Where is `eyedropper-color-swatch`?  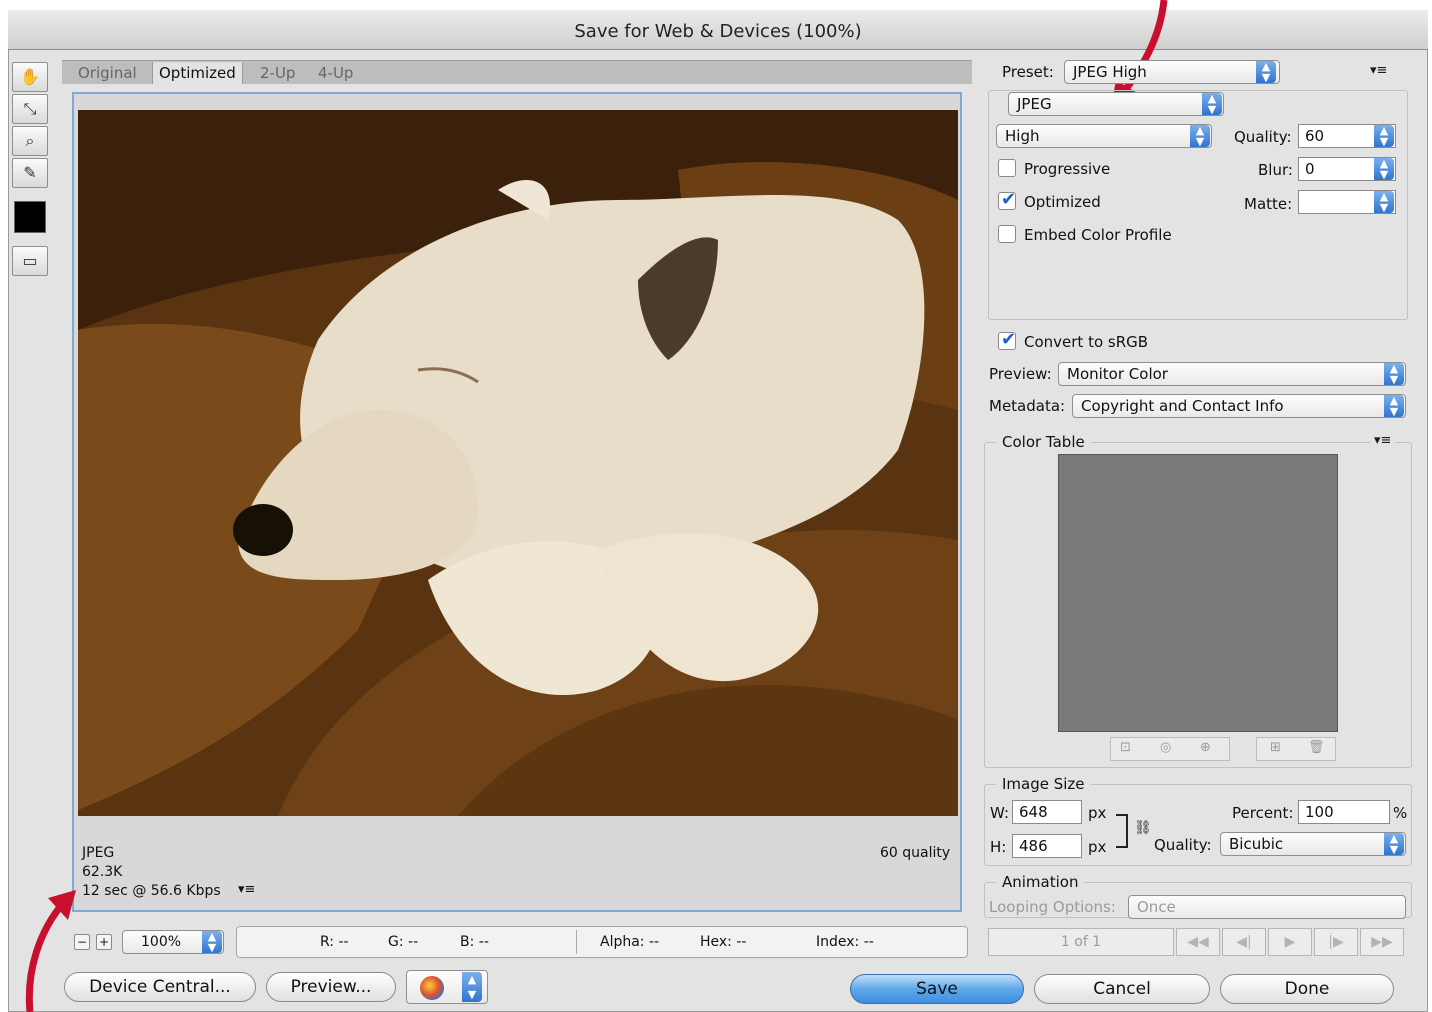 eyedropper-color-swatch is located at coordinates (30, 217).